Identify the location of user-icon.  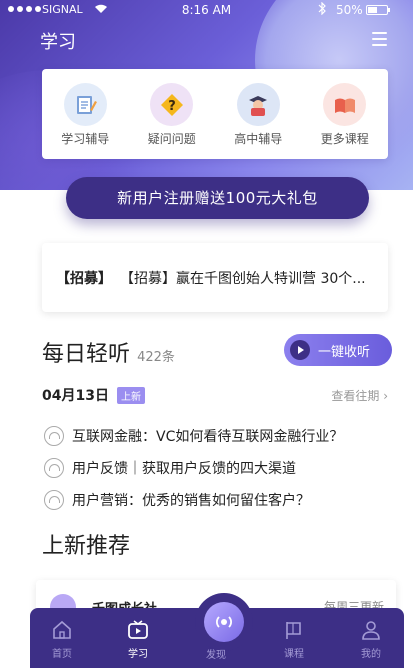
(371, 630).